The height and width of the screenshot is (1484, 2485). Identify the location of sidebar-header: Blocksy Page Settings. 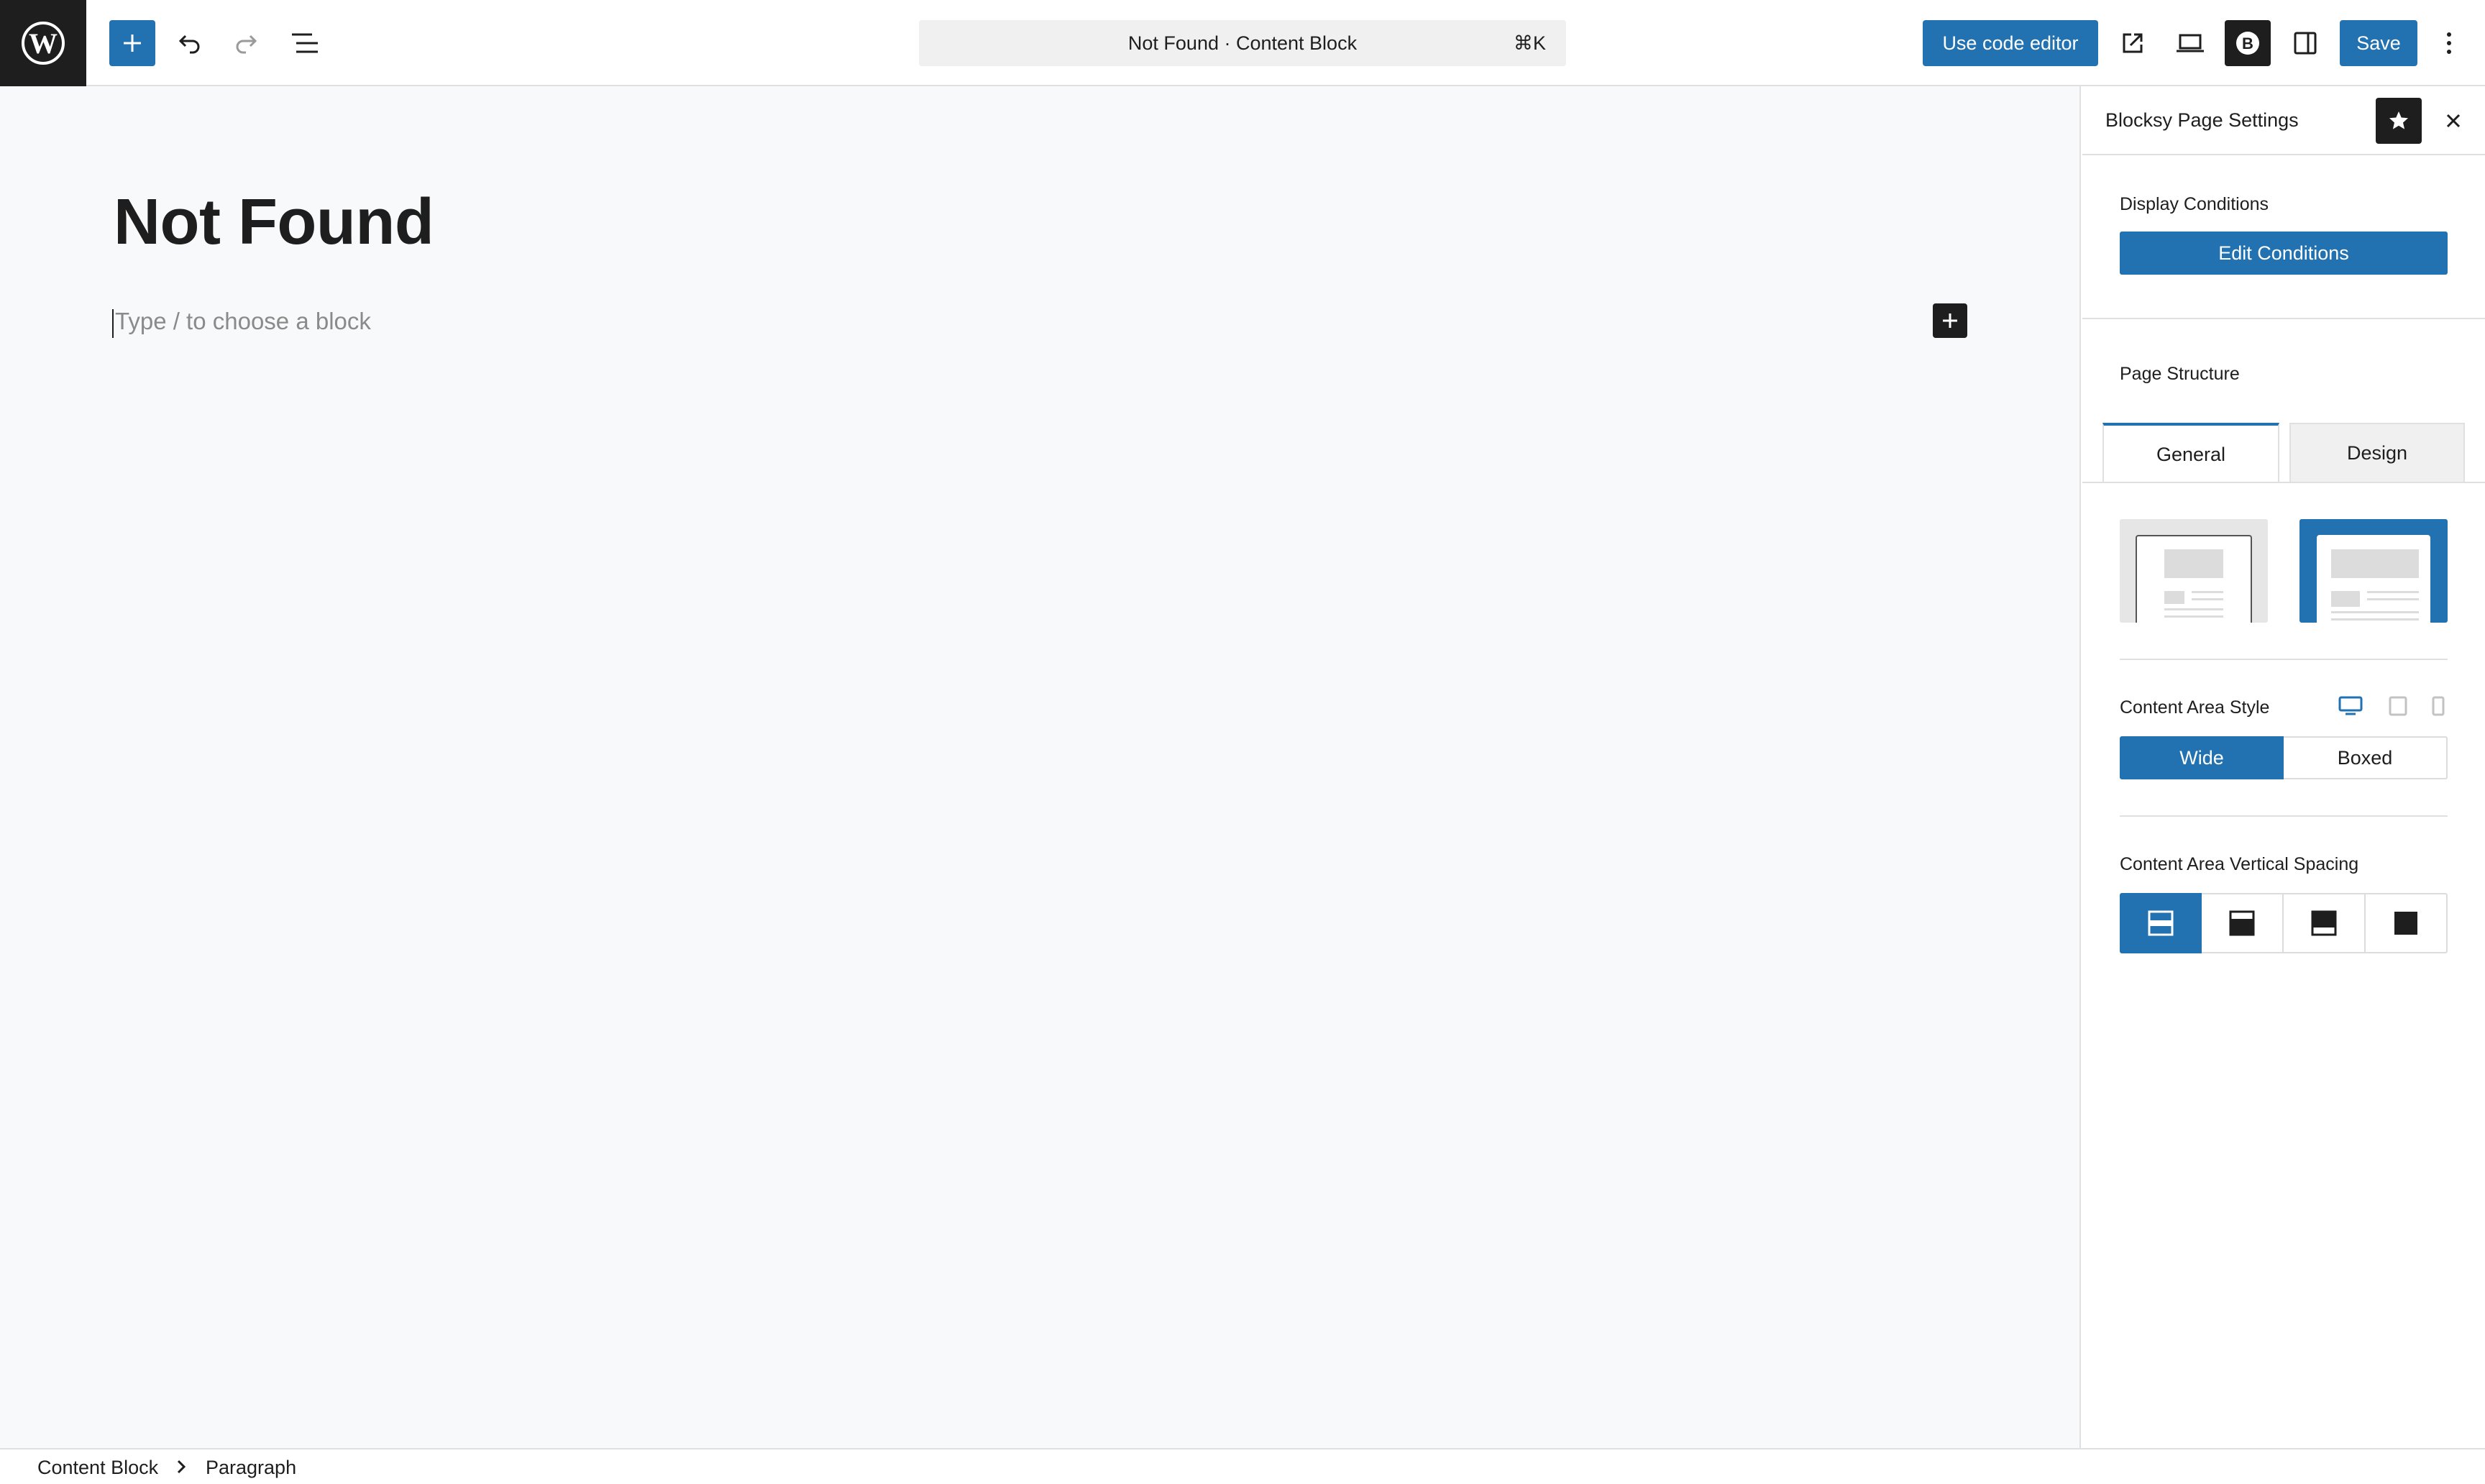
(2283, 120).